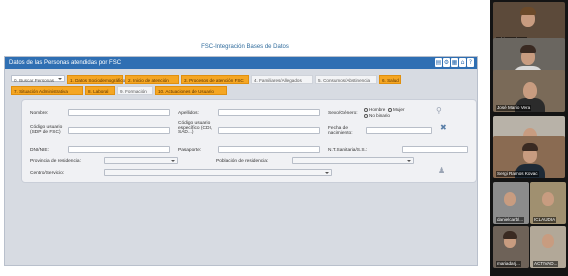 Image resolution: width=568 pixels, height=276 pixels. I want to click on tab-consumos-abstinencia: 5. Consumos/Abstinencia, so click(346, 79).